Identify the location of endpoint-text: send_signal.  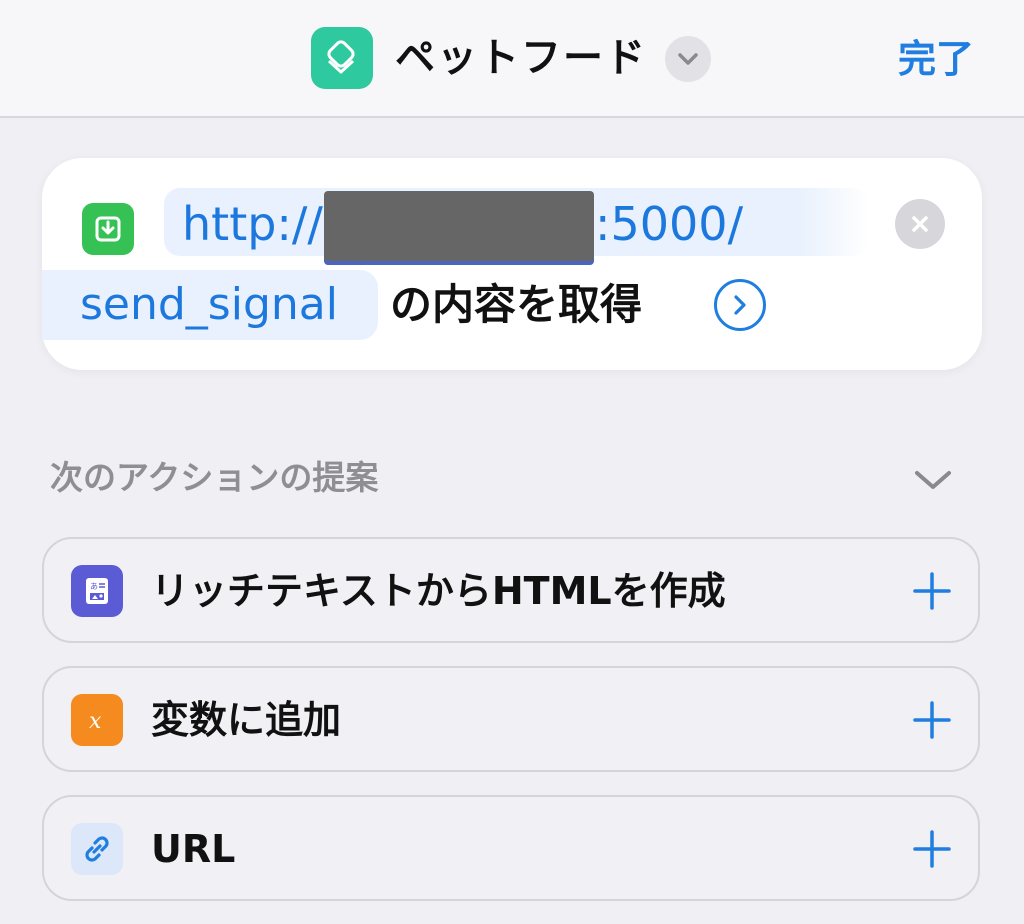
(209, 304).